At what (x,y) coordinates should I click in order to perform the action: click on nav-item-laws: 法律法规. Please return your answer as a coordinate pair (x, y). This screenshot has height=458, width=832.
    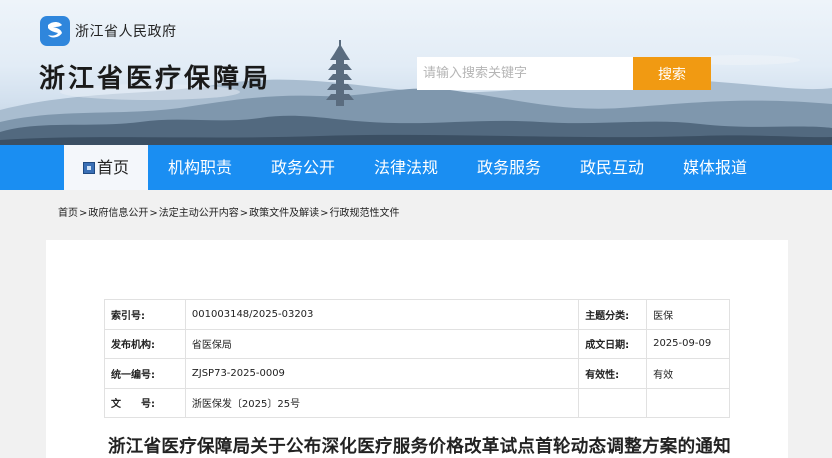
    Looking at the image, I should click on (406, 167).